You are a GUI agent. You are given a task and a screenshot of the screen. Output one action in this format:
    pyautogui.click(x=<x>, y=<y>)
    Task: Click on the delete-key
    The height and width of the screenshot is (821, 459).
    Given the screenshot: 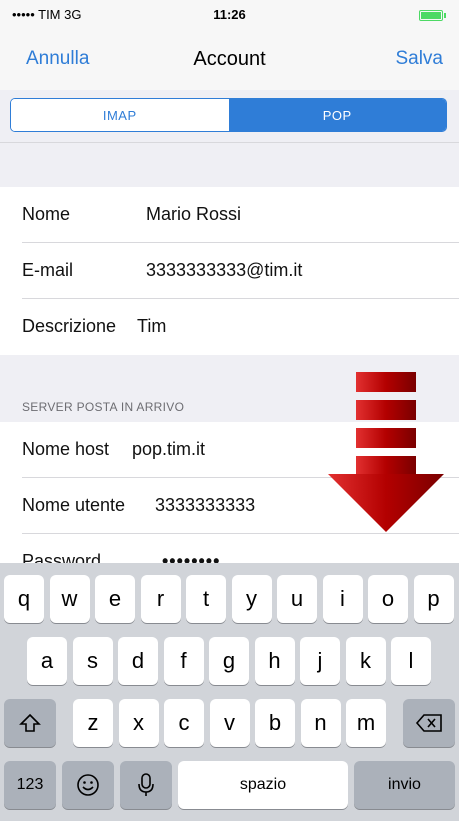 What is the action you would take?
    pyautogui.click(x=429, y=723)
    